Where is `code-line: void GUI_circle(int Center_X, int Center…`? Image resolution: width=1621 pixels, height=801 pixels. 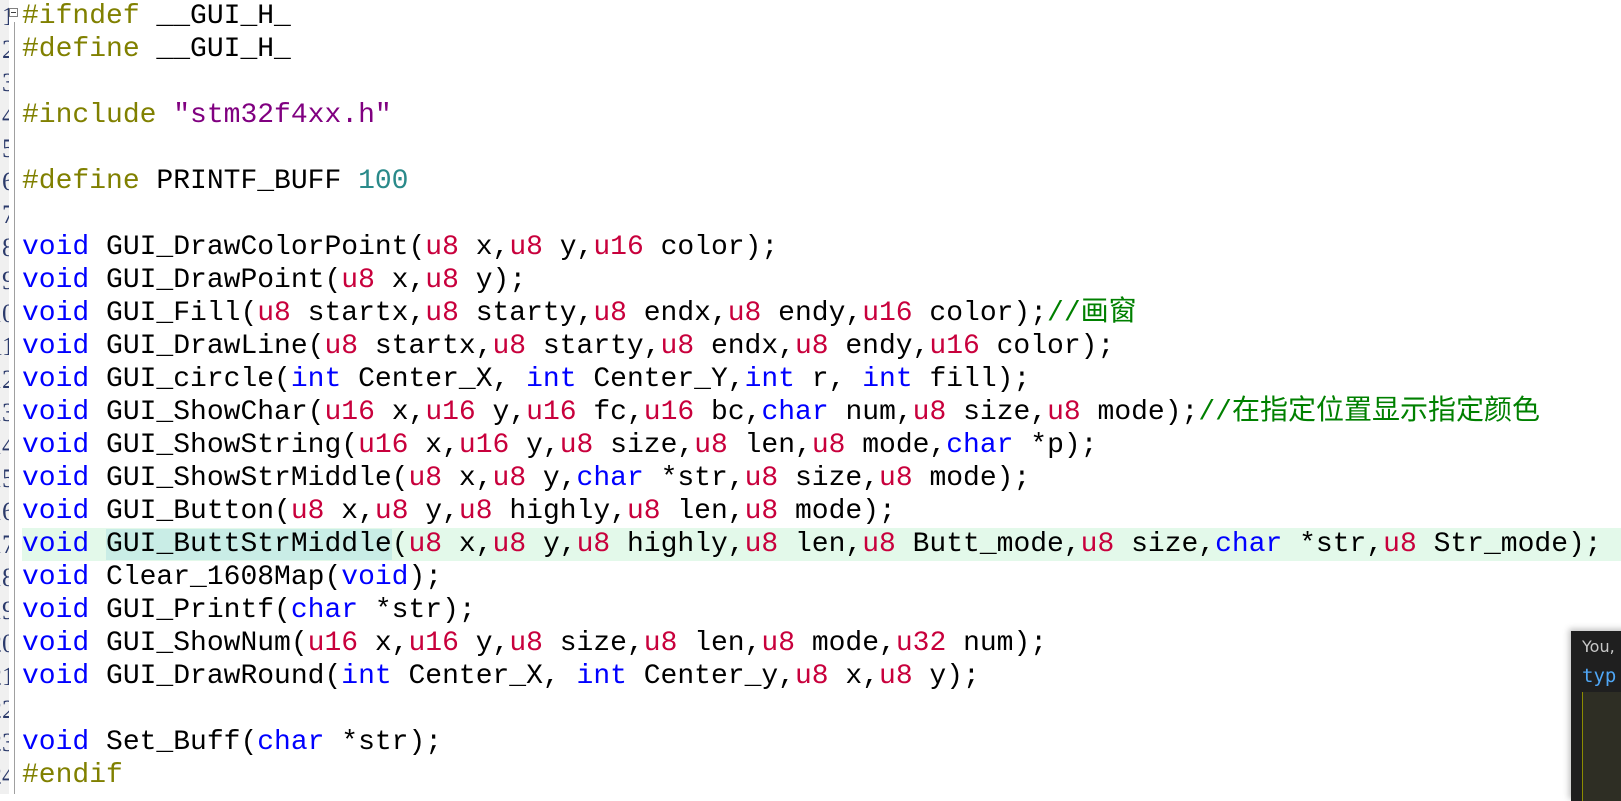 code-line: void GUI_circle(int Center_X, int Center… is located at coordinates (821, 379).